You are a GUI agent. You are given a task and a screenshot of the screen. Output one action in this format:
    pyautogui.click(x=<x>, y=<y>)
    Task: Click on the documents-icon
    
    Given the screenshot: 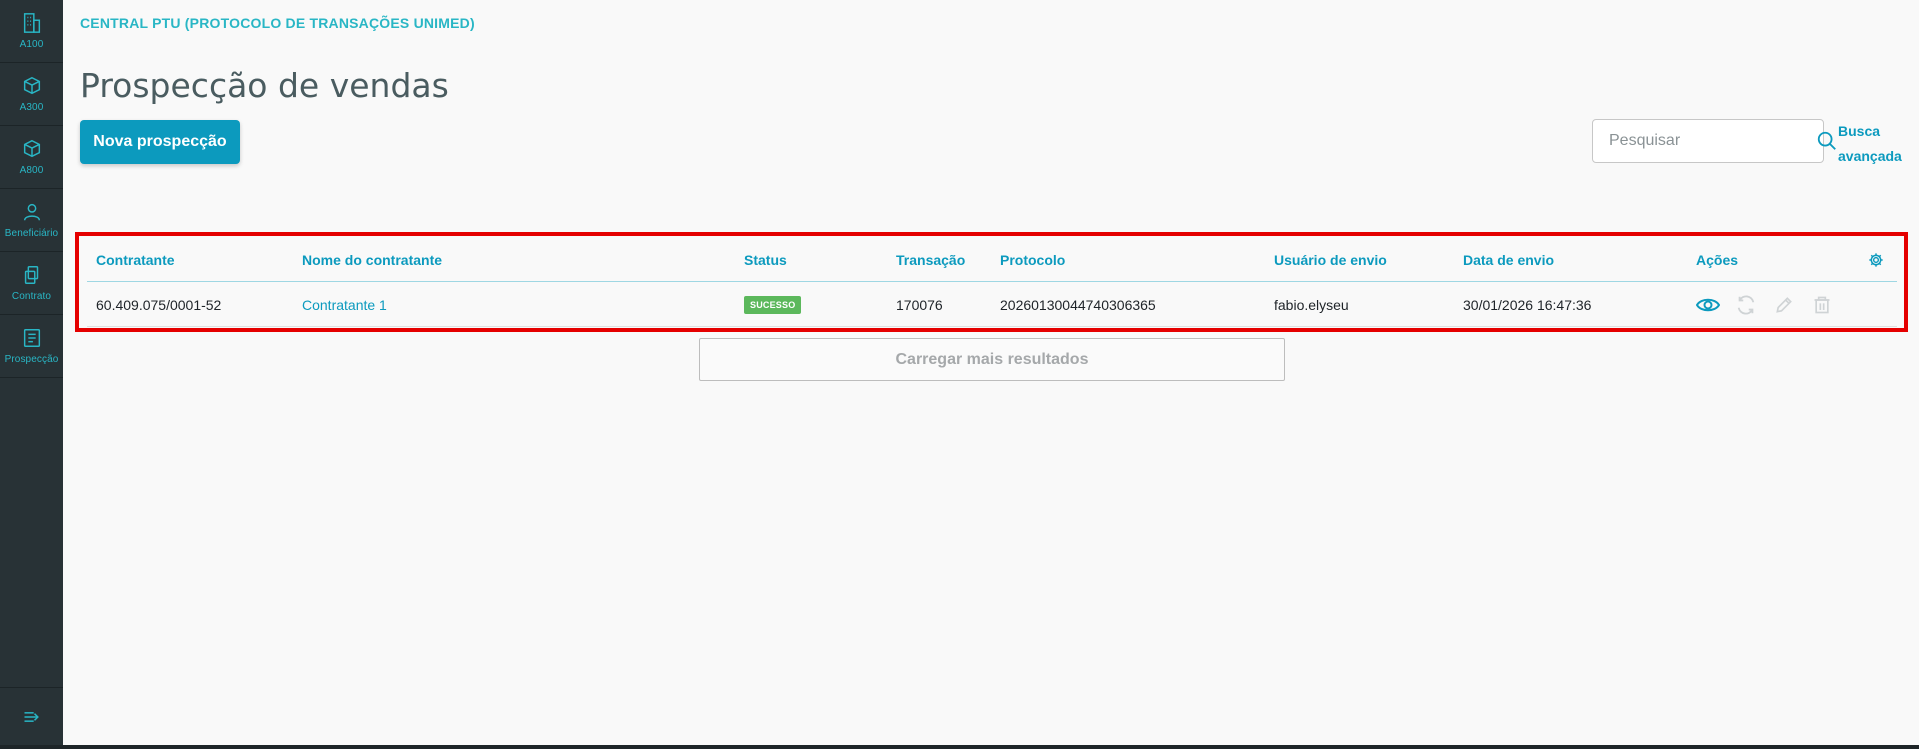 What is the action you would take?
    pyautogui.click(x=31, y=275)
    